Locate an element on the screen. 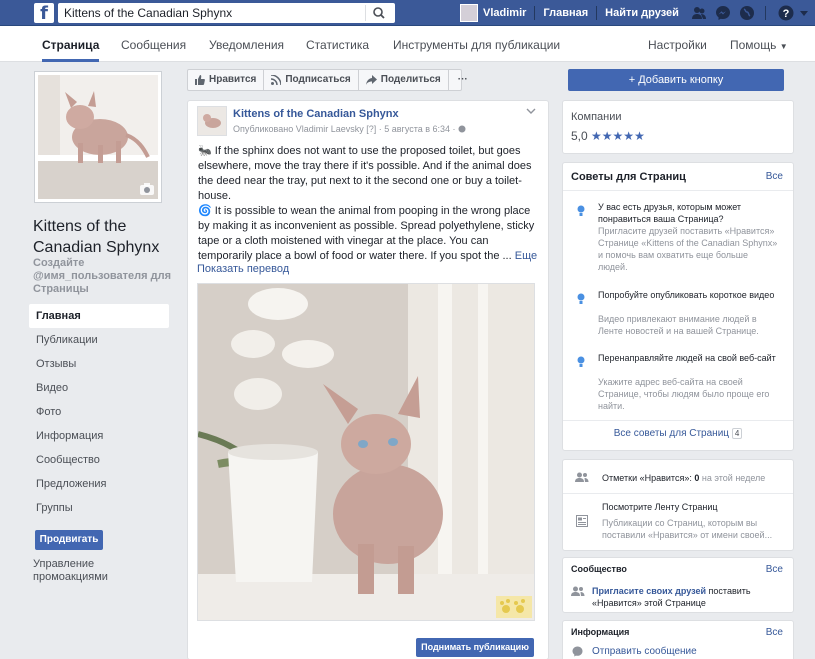 This screenshot has width=815, height=659. side-menu-about: Информация is located at coordinates (99, 436).